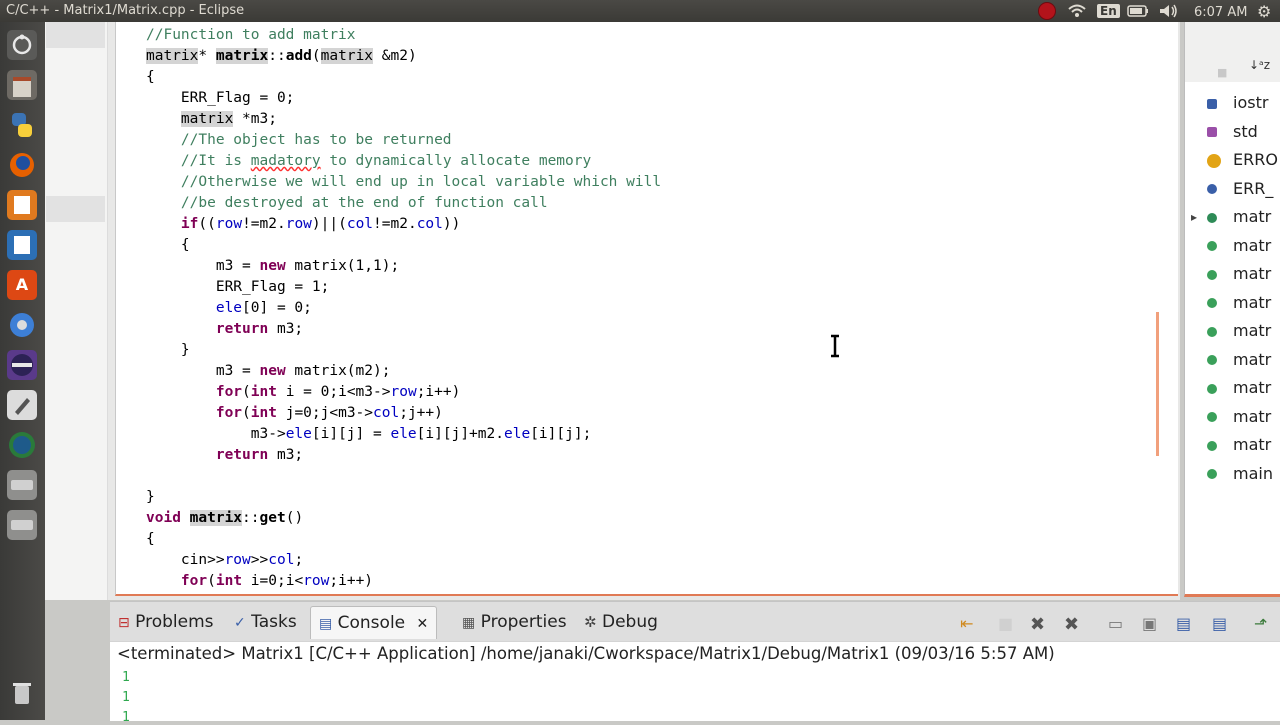  What do you see at coordinates (1071, 624) in the screenshot?
I see `remove-all-terminated-icon: ✖` at bounding box center [1071, 624].